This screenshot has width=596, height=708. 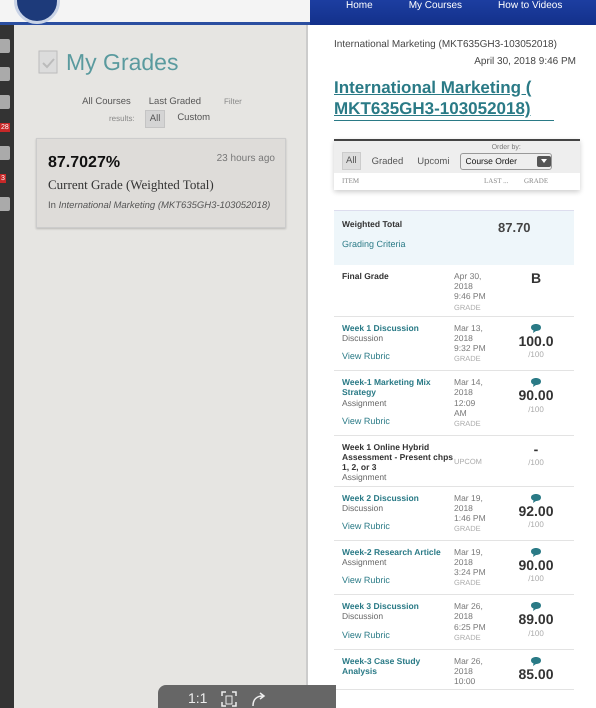 I want to click on grade-caption: Current Grade (Weighted Total), so click(x=131, y=185).